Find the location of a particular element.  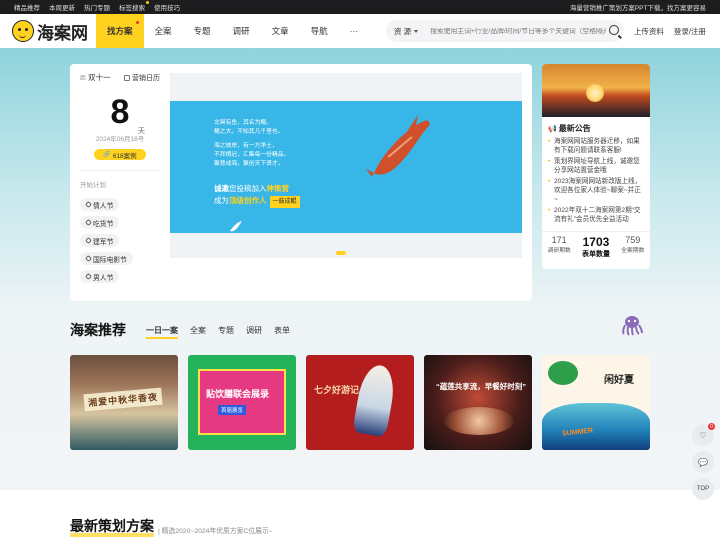

nav-item-research: 调研 is located at coordinates (241, 31).